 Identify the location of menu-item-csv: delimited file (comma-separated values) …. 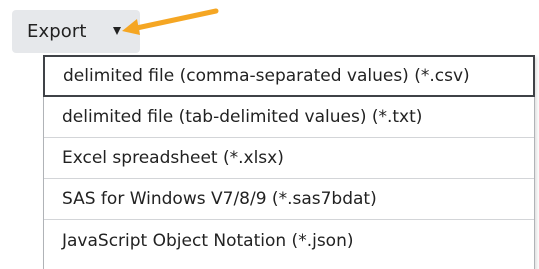
(289, 76).